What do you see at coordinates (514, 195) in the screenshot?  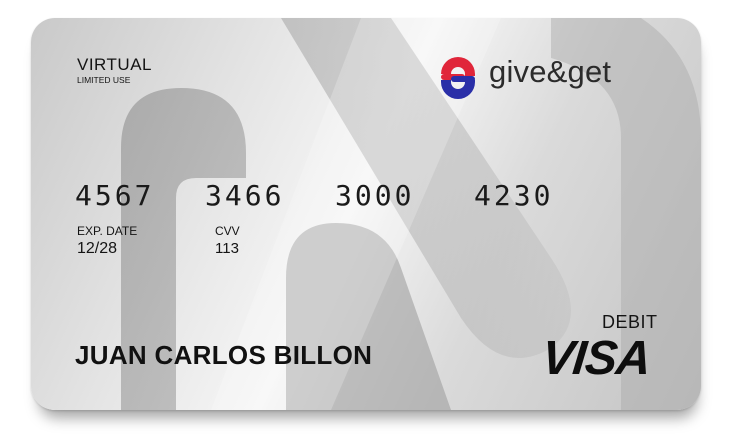 I see `card-number-group-4: 4230` at bounding box center [514, 195].